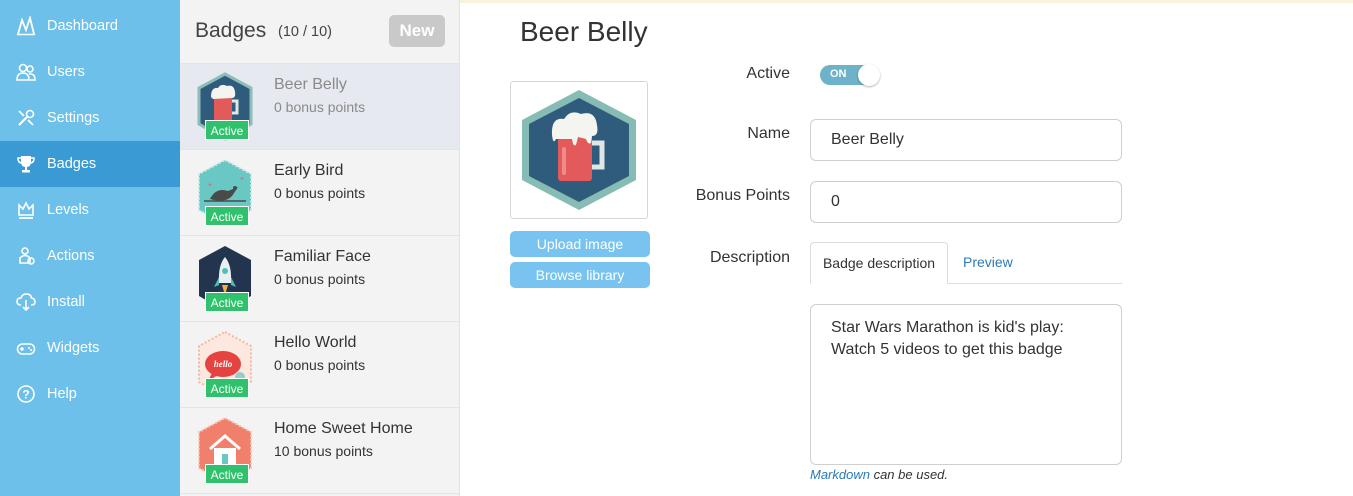  What do you see at coordinates (768, 133) in the screenshot?
I see `name-label: Name` at bounding box center [768, 133].